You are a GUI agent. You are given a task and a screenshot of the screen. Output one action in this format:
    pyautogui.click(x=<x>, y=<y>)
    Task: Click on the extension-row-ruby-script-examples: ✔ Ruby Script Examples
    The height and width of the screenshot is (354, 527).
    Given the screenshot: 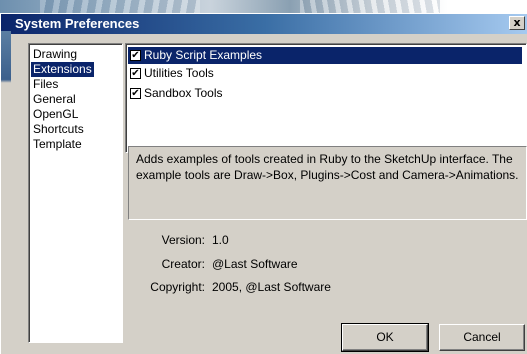 What is the action you would take?
    pyautogui.click(x=325, y=55)
    